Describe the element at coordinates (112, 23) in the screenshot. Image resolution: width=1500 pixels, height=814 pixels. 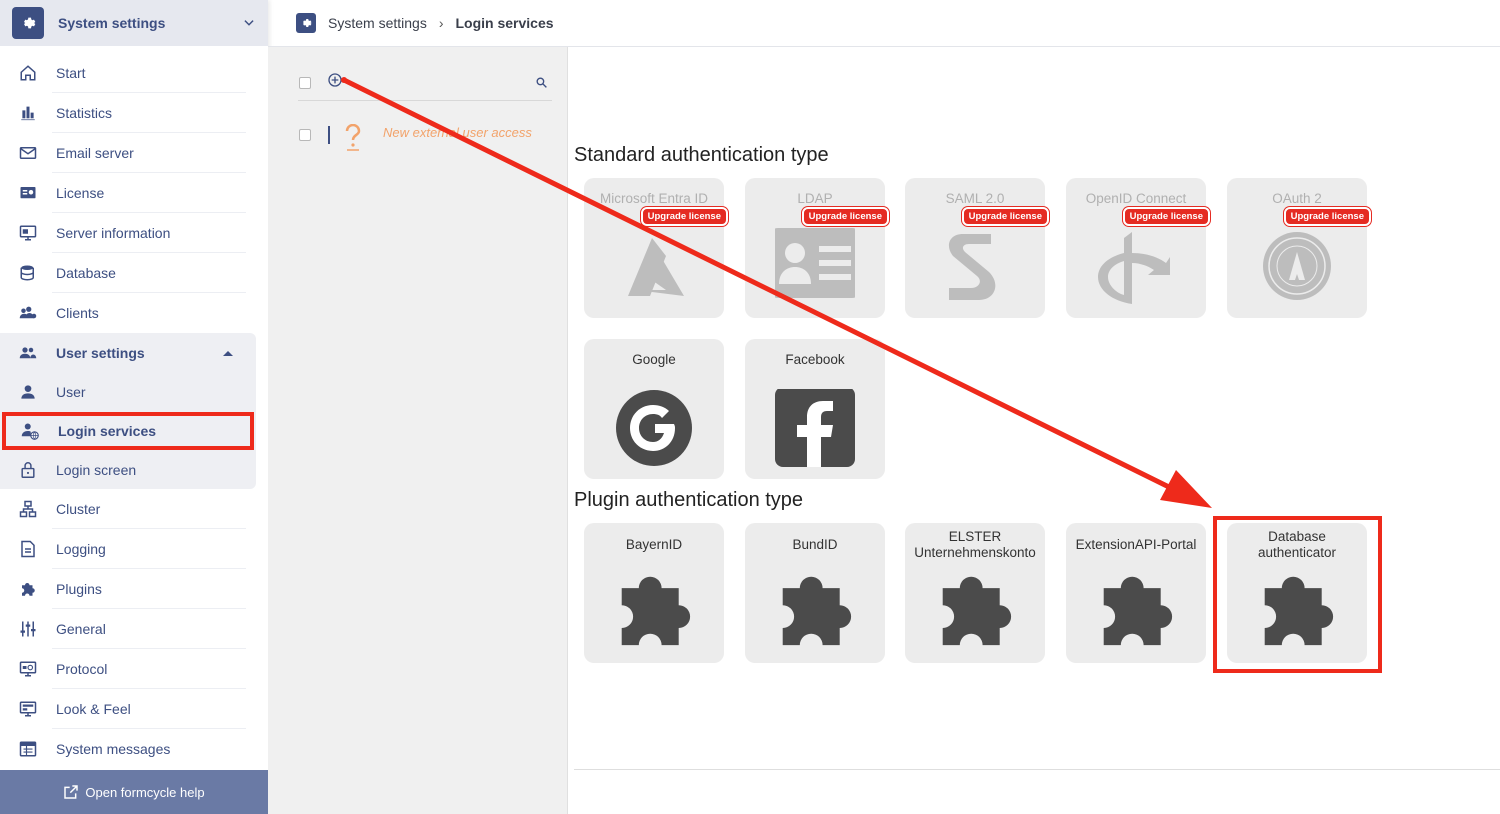
I see `sidebar-title: System settings` at that location.